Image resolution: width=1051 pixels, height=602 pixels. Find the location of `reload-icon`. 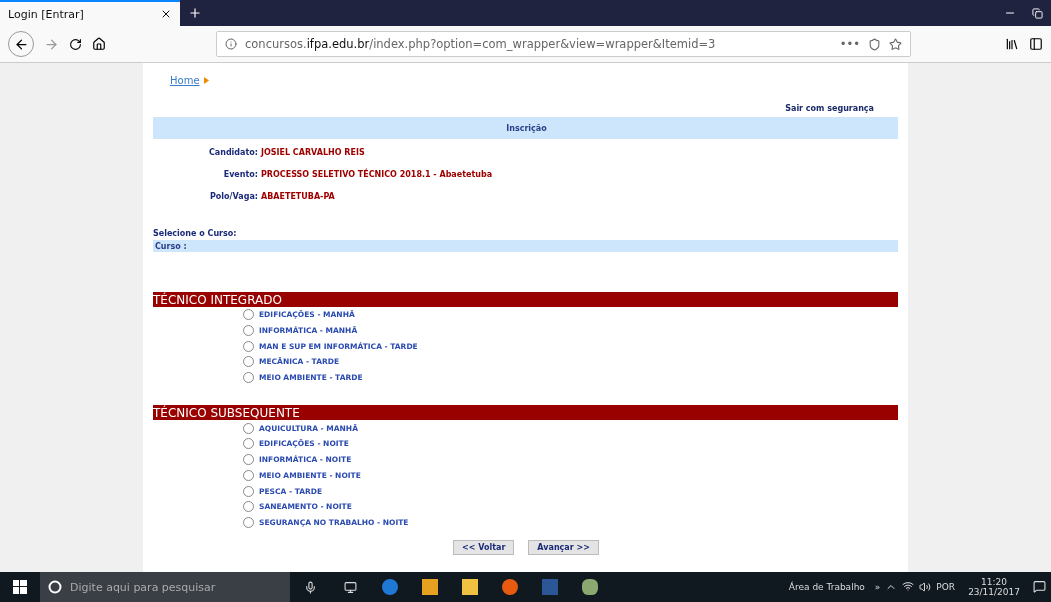

reload-icon is located at coordinates (75, 44).